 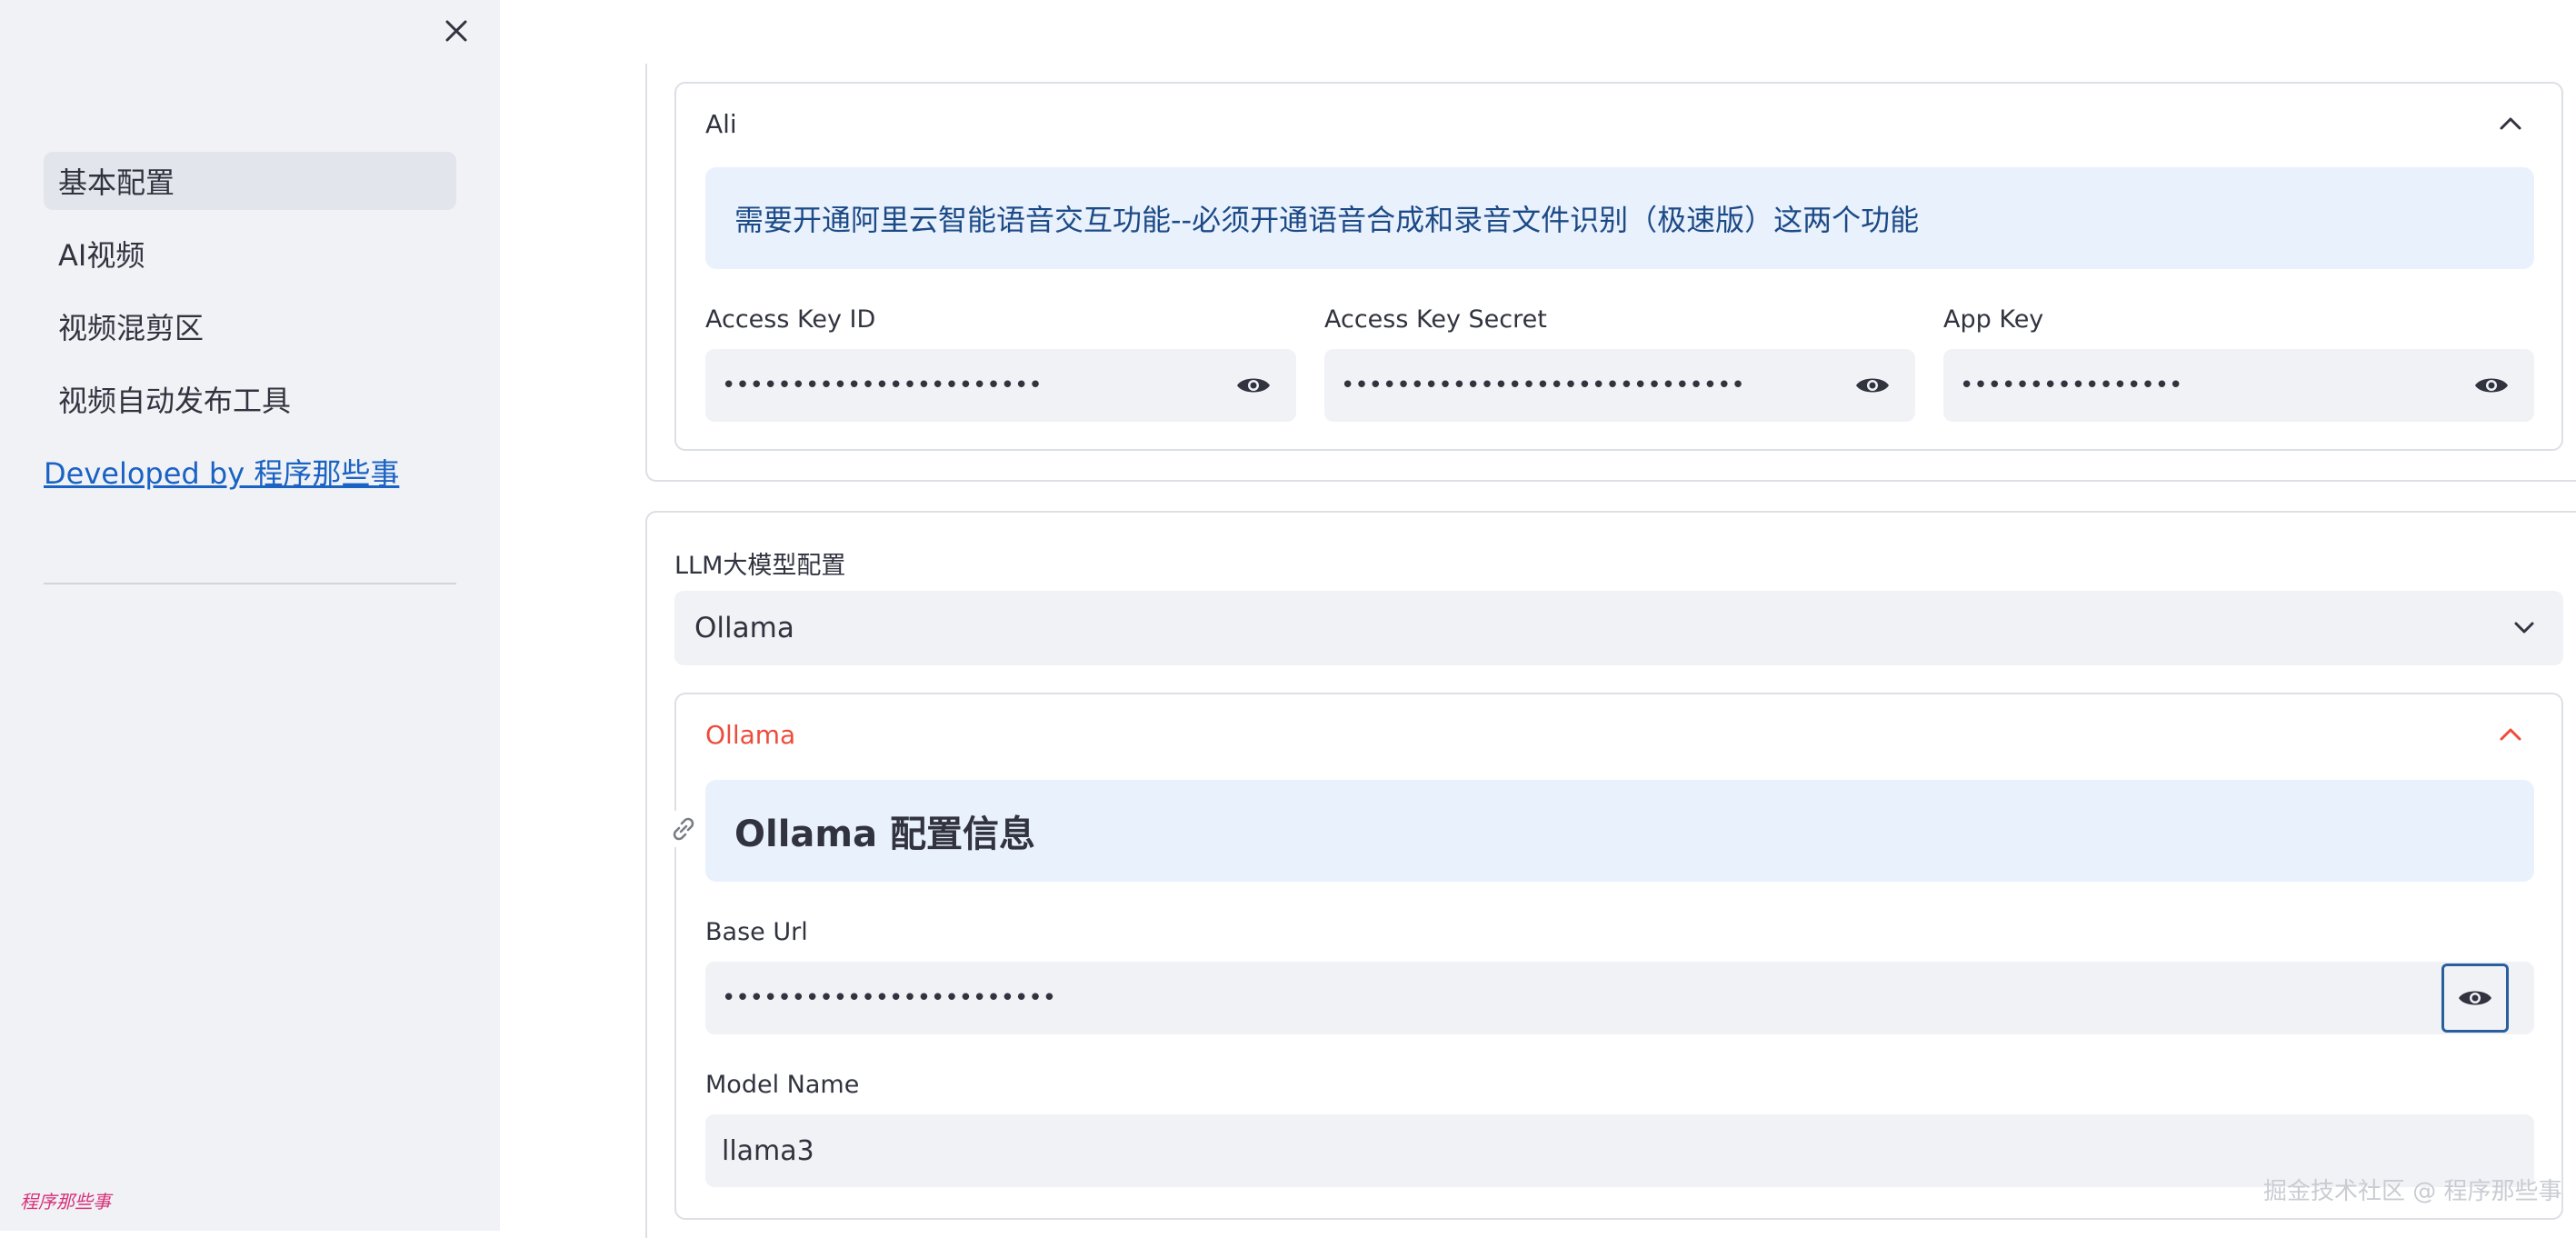 What do you see at coordinates (756, 932) in the screenshot?
I see `base-url-label: Base Url` at bounding box center [756, 932].